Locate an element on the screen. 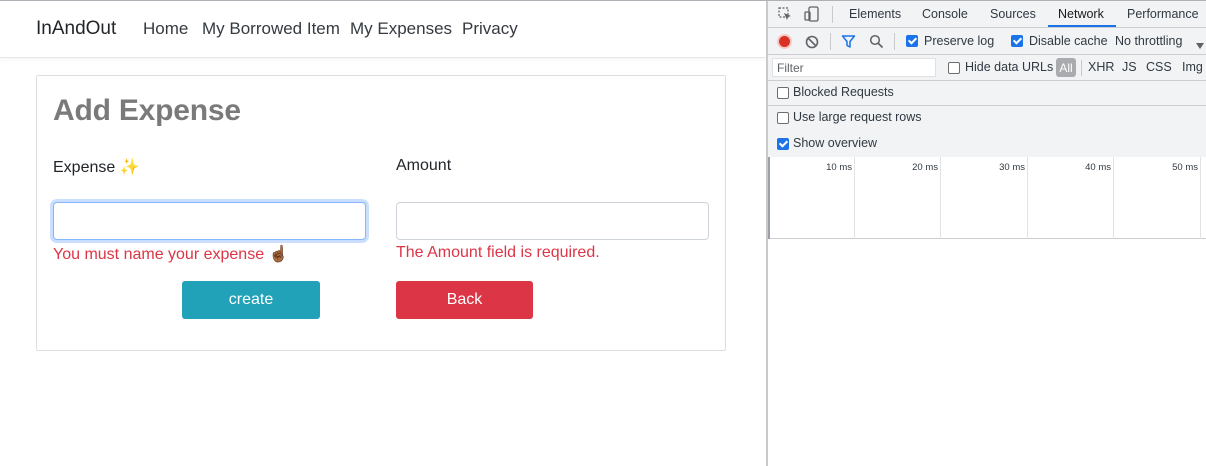  clear-icon is located at coordinates (812, 42).